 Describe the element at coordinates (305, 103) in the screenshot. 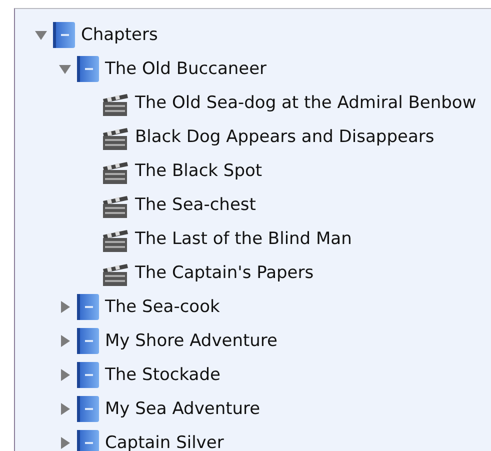

I see `tree-item-label: The Old Sea-dog at the Admiral Benbow` at that location.